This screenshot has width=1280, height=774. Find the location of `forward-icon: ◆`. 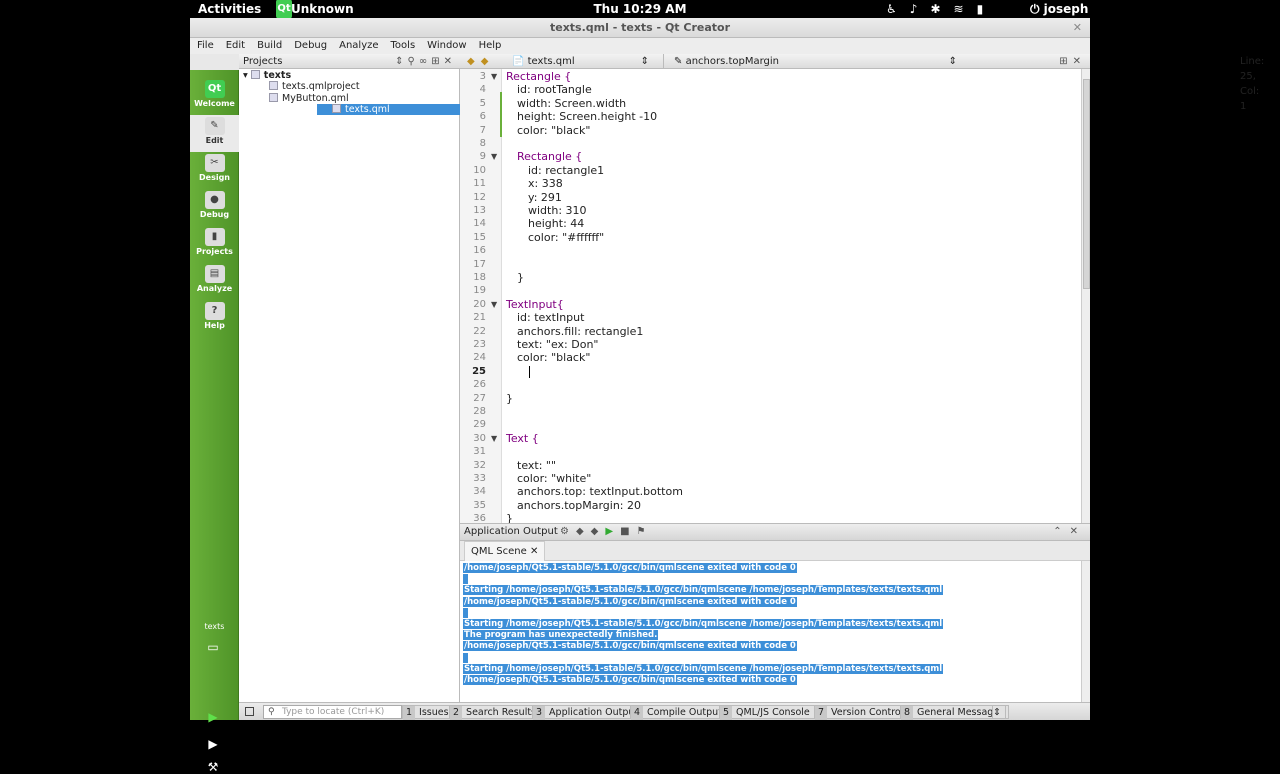

forward-icon: ◆ is located at coordinates (488, 61).